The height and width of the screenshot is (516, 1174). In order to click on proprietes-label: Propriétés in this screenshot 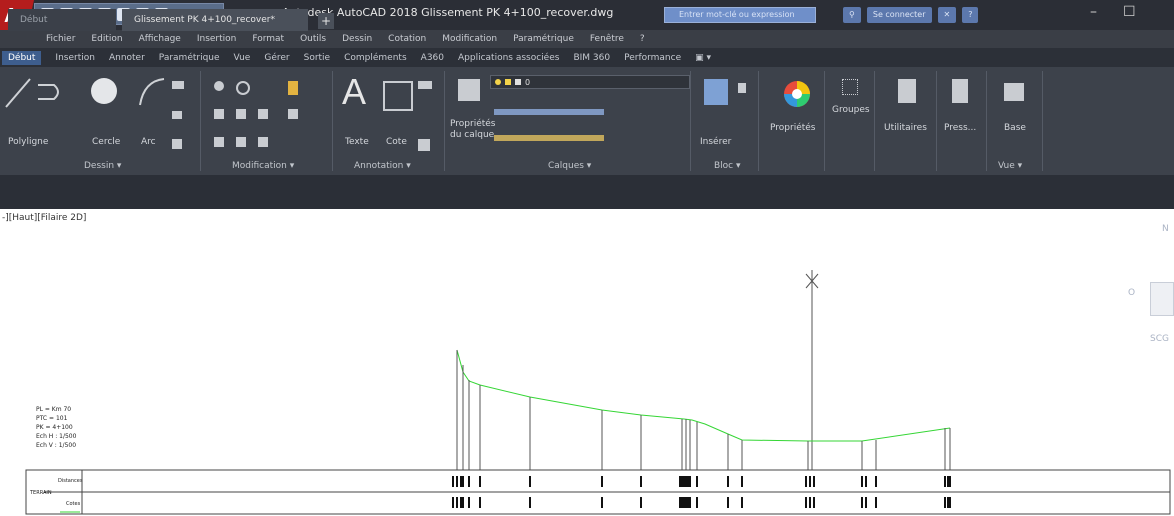, I will do `click(792, 128)`.